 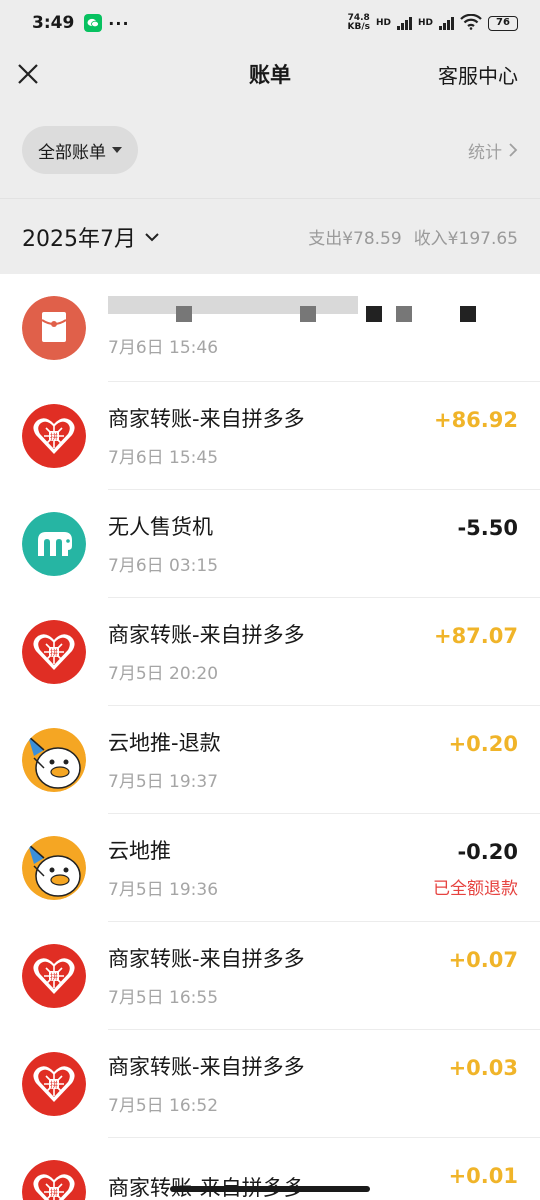 What do you see at coordinates (270, 23) in the screenshot?
I see `status-bar: 3:49 ··· 74.8 KB/s HD HD 76` at bounding box center [270, 23].